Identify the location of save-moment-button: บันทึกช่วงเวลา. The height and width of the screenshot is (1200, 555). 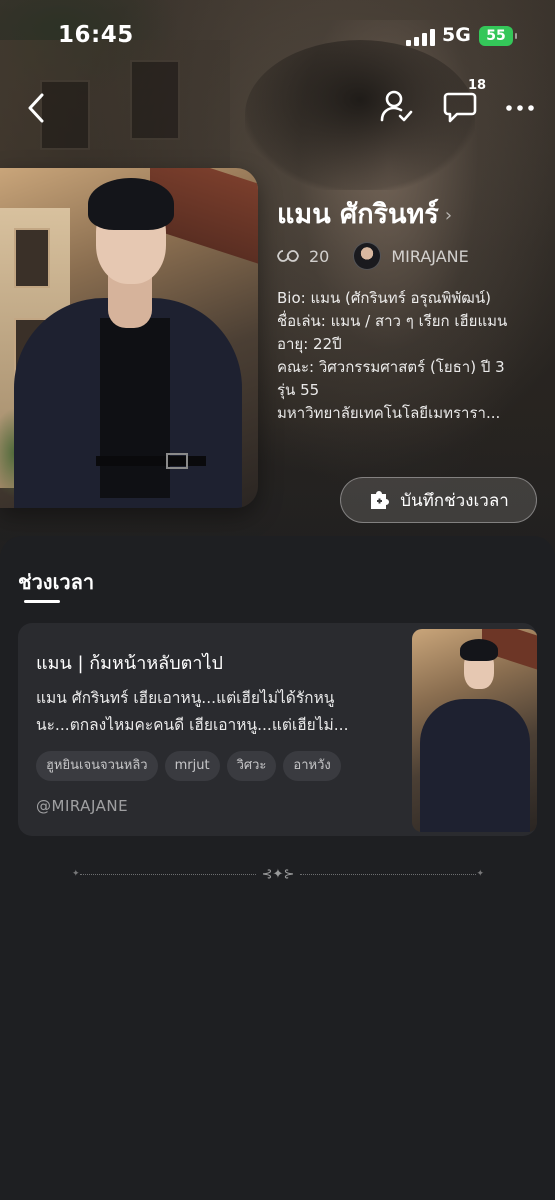
(438, 500).